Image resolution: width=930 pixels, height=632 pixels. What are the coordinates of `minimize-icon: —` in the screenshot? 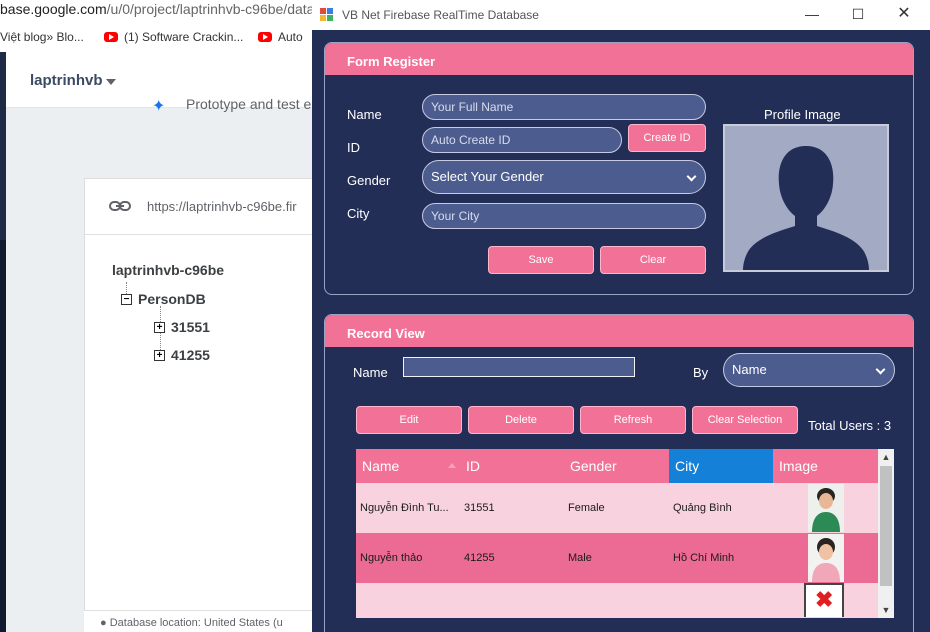 It's located at (812, 14).